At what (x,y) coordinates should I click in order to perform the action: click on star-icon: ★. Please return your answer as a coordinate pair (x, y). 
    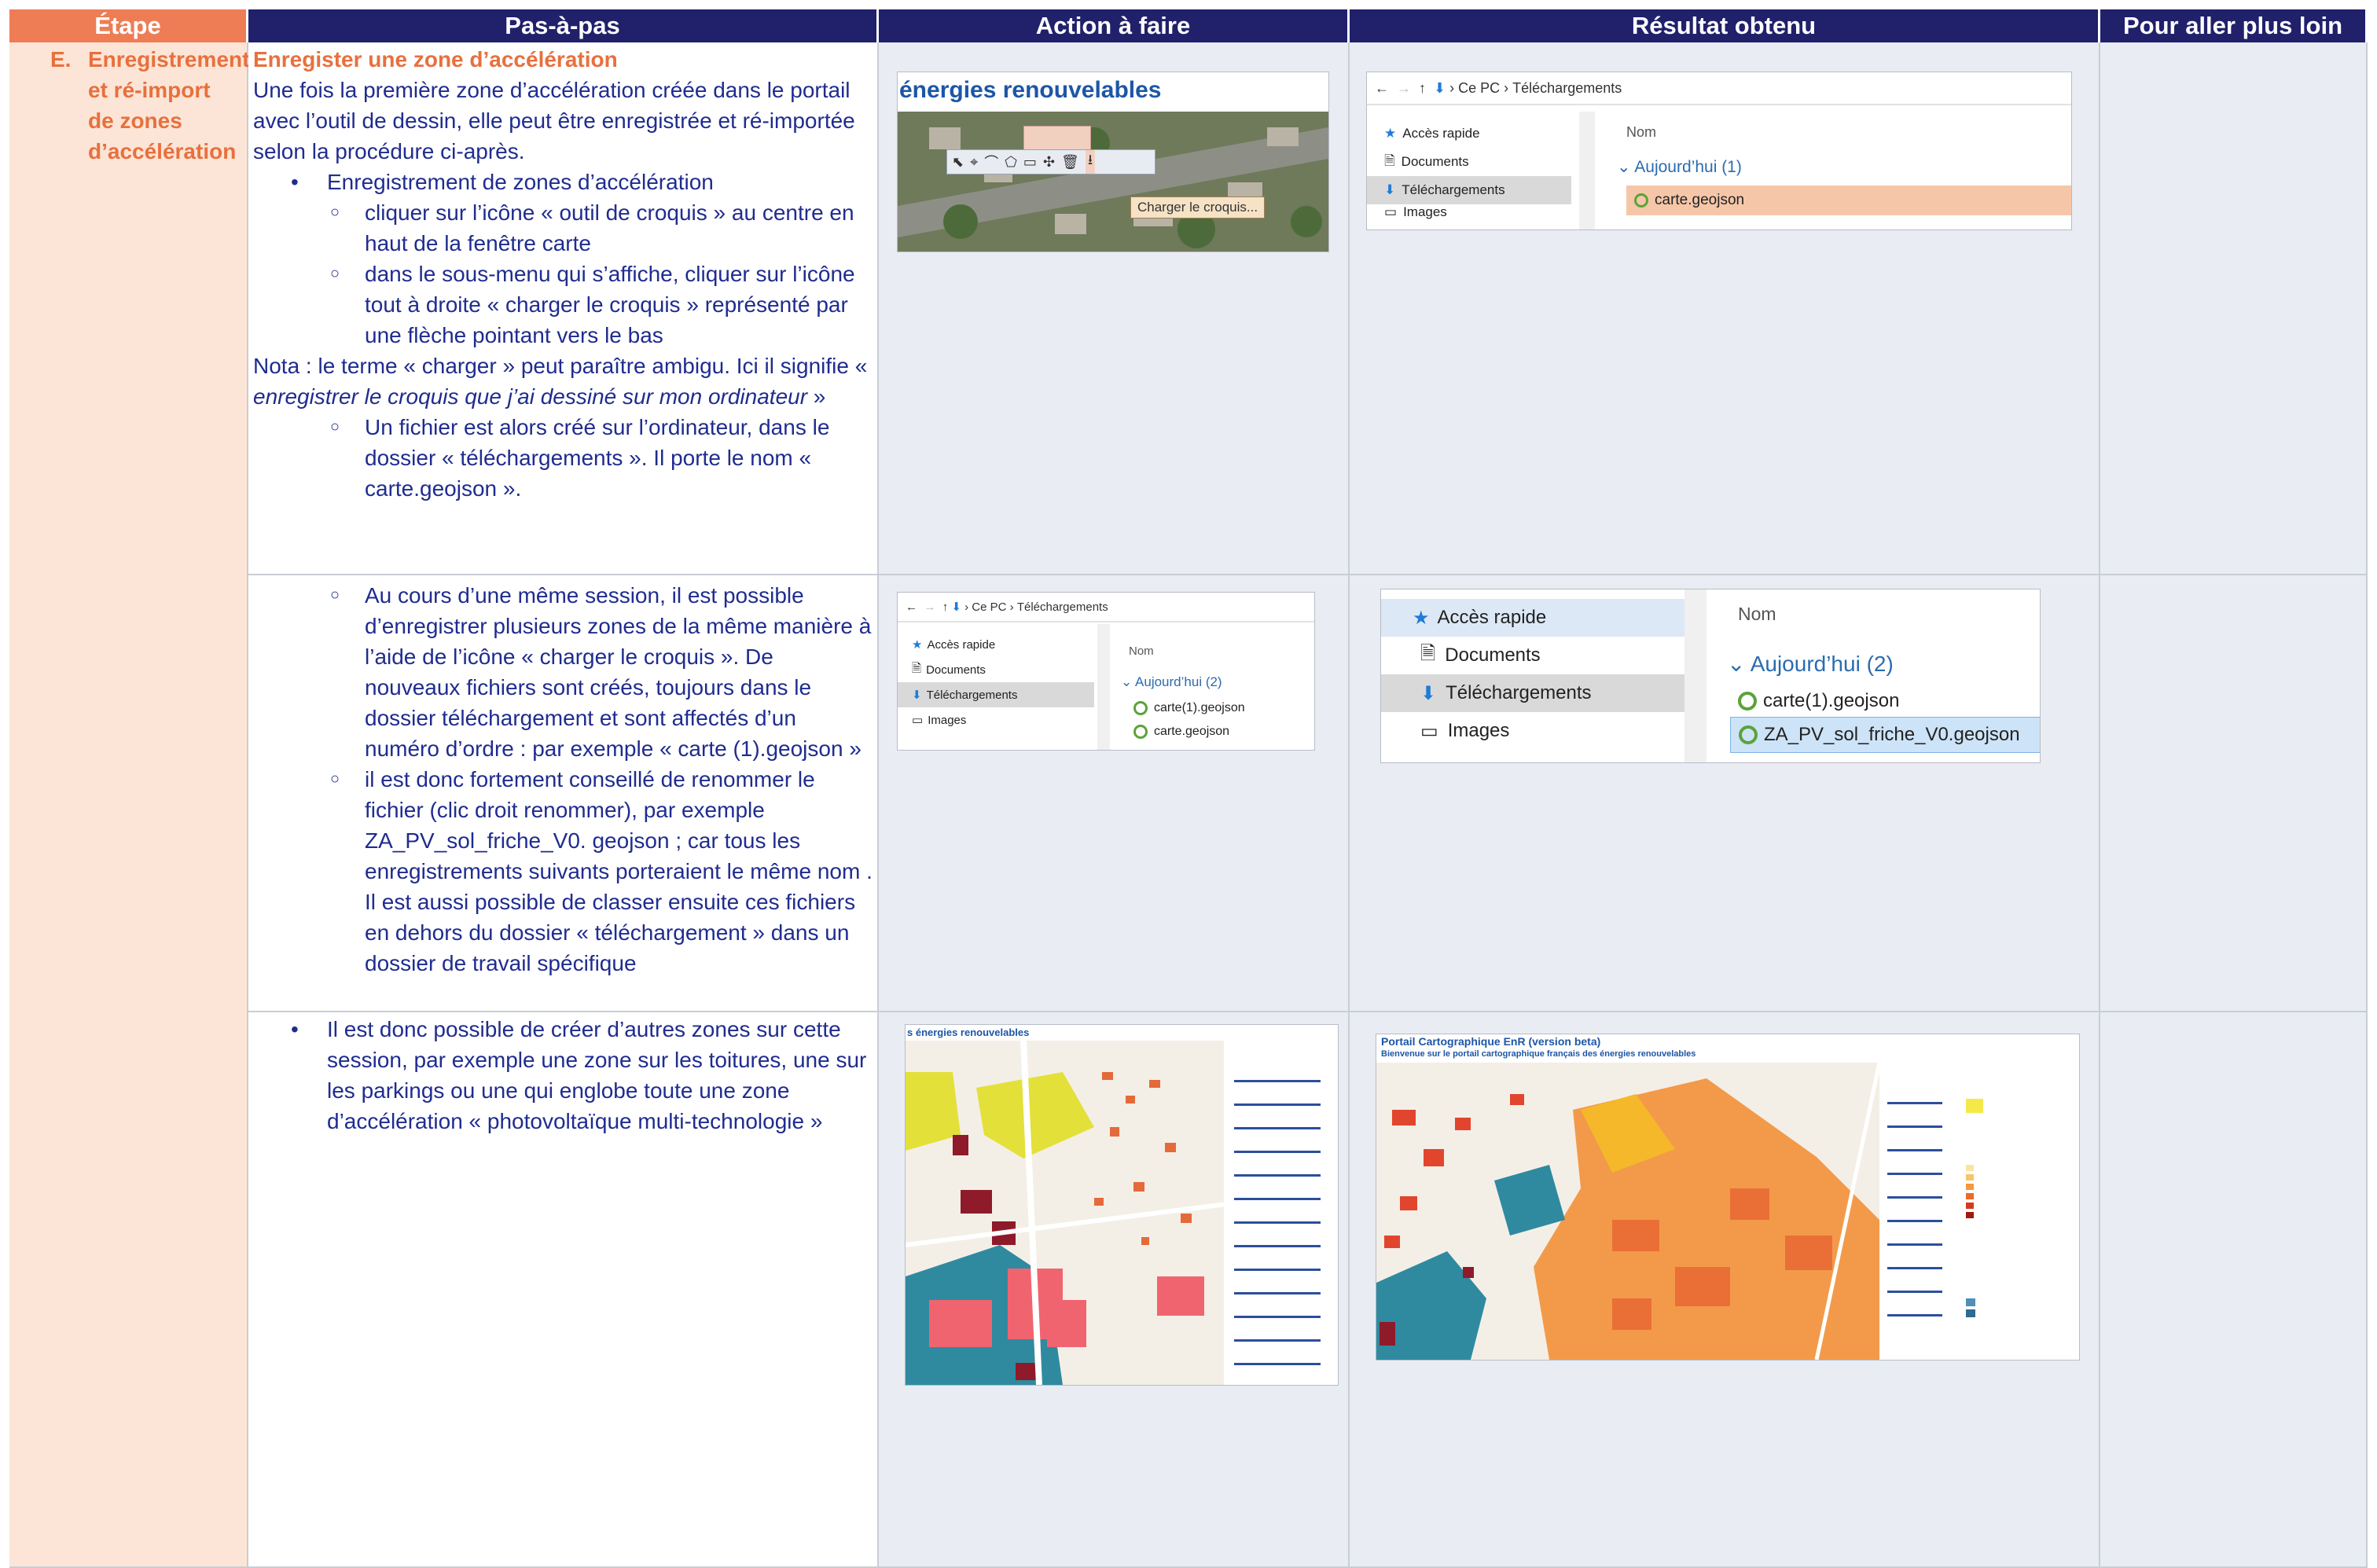
    Looking at the image, I should click on (1421, 618).